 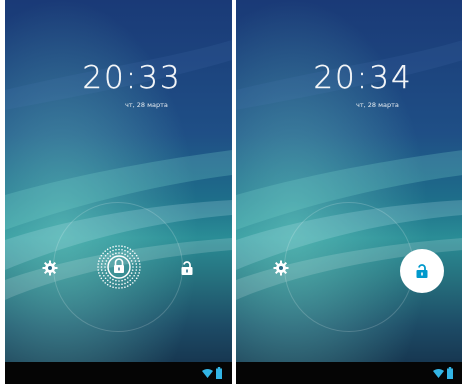 I want to click on clock-time: 20:33, so click(x=132, y=78).